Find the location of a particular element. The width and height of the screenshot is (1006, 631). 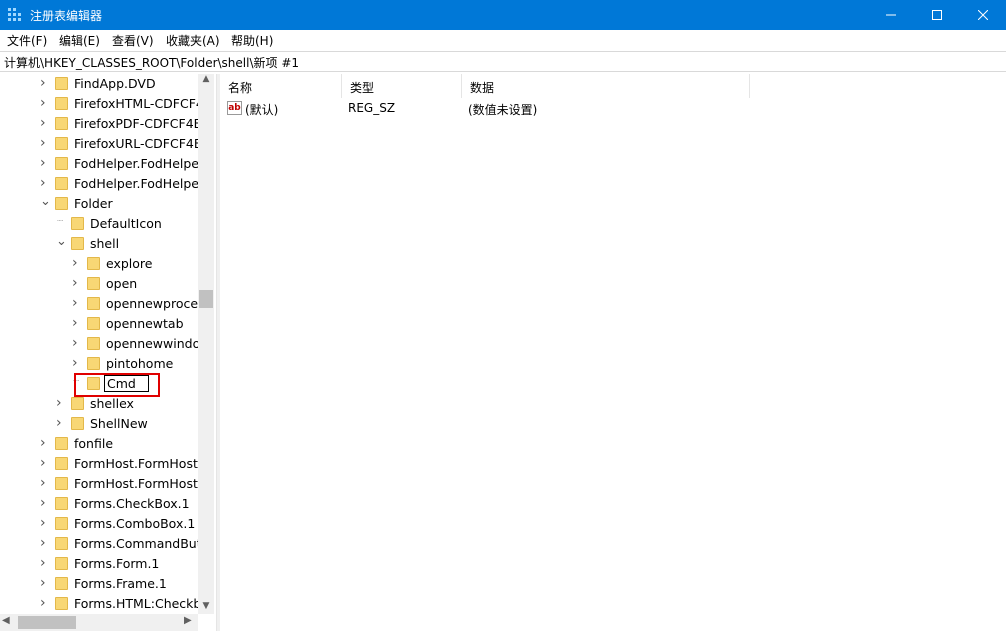

maximize-icon is located at coordinates (937, 15).